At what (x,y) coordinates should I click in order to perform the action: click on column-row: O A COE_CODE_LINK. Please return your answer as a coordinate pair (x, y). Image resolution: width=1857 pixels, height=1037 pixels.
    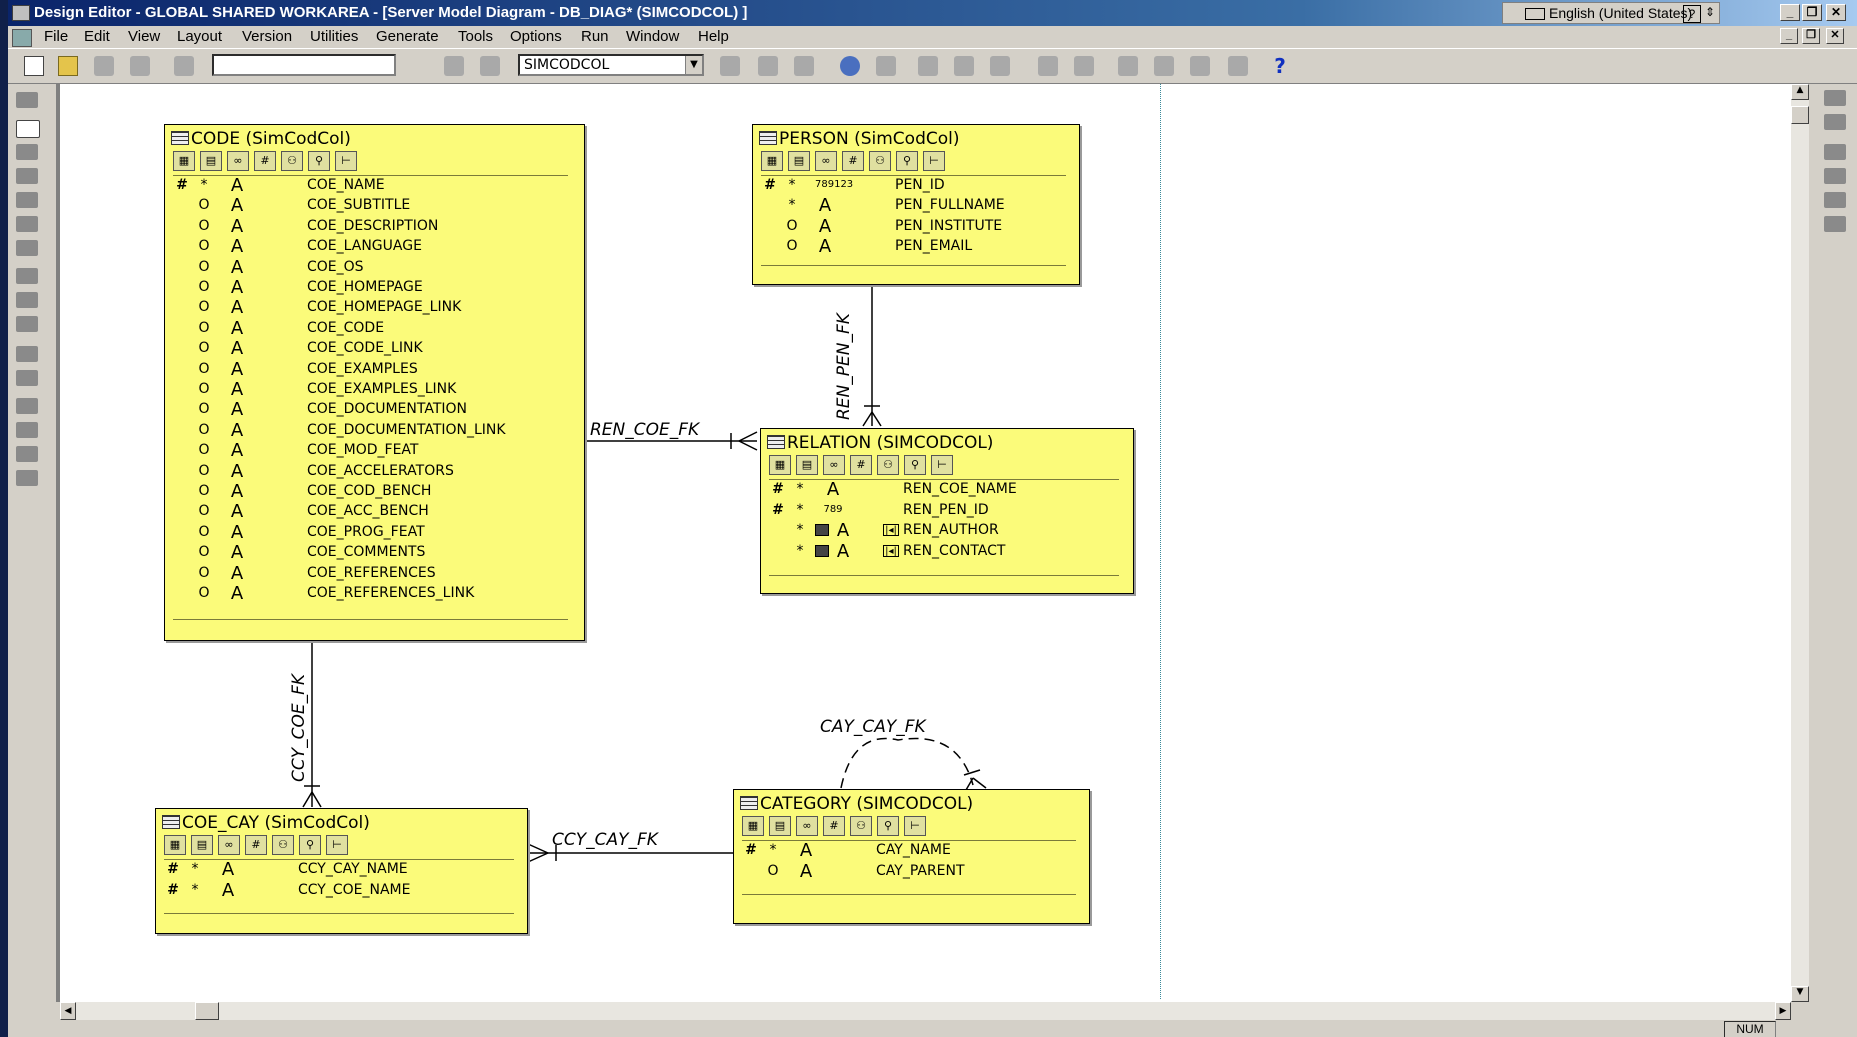
    Looking at the image, I should click on (374, 349).